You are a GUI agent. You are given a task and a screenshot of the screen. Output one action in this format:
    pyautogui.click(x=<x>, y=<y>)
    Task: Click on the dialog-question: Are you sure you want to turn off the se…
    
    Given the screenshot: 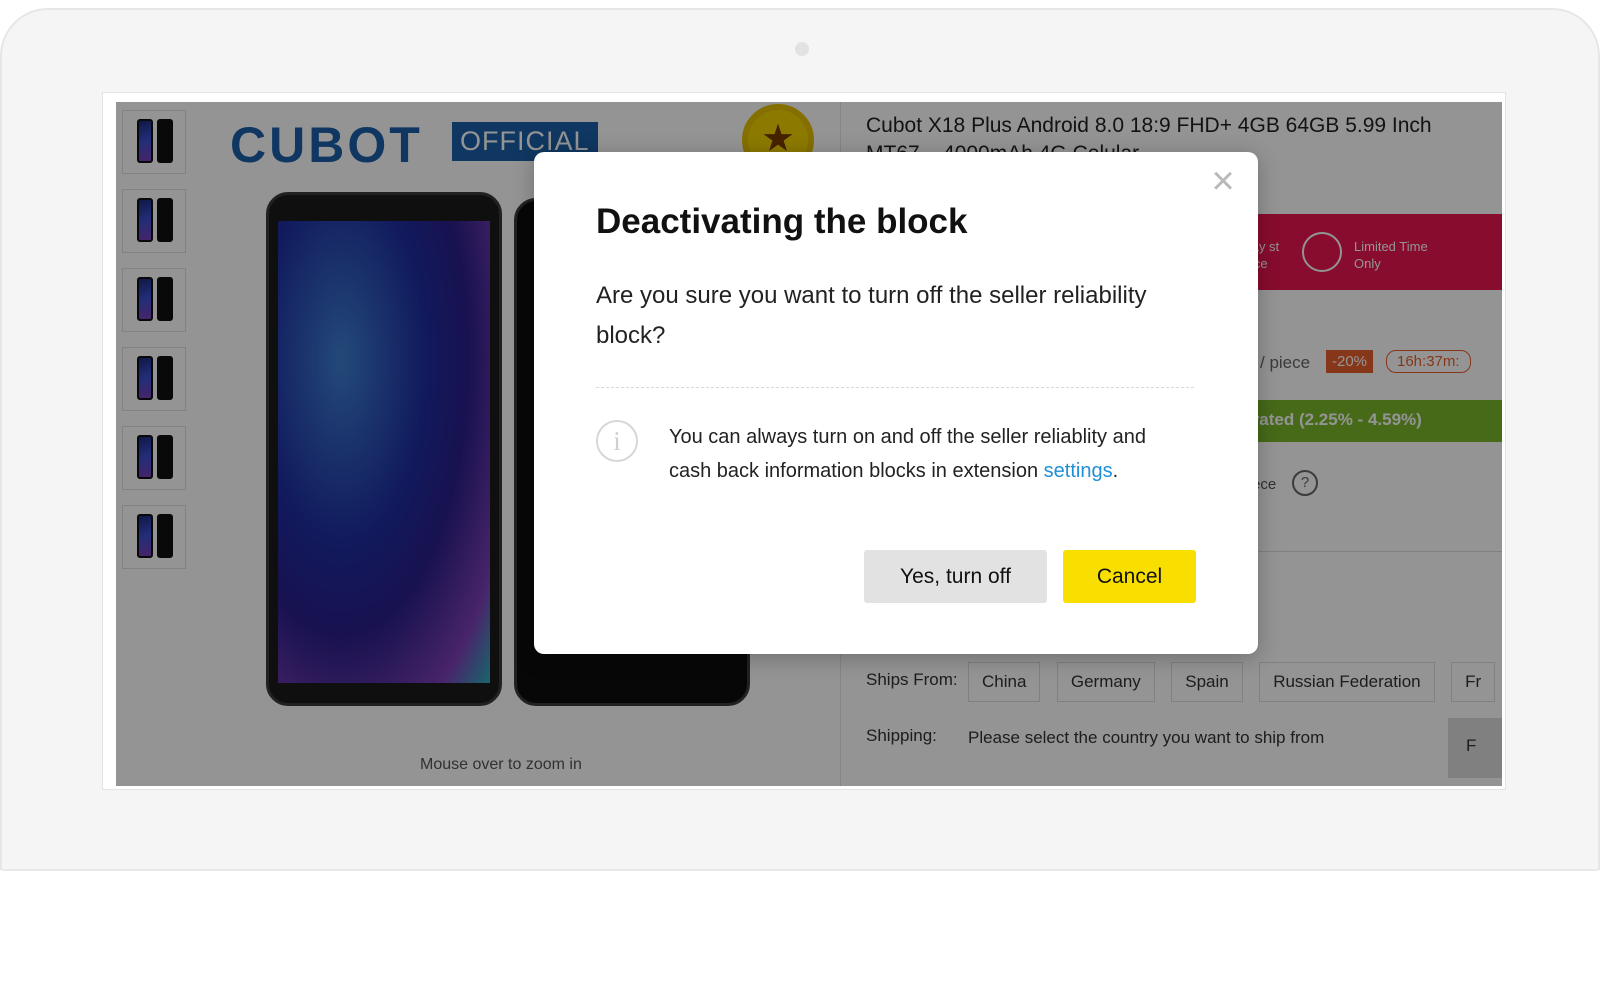 What is the action you would take?
    pyautogui.click(x=871, y=315)
    